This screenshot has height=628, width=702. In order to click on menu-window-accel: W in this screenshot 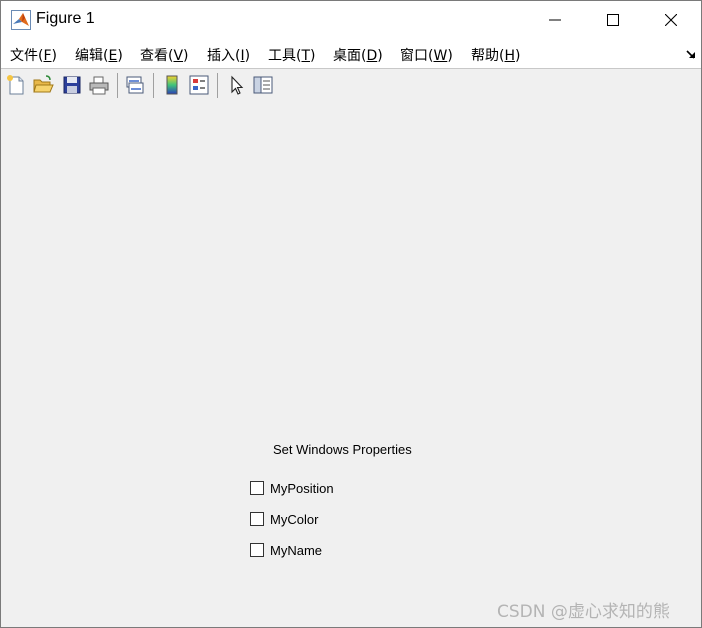, I will do `click(440, 56)`.